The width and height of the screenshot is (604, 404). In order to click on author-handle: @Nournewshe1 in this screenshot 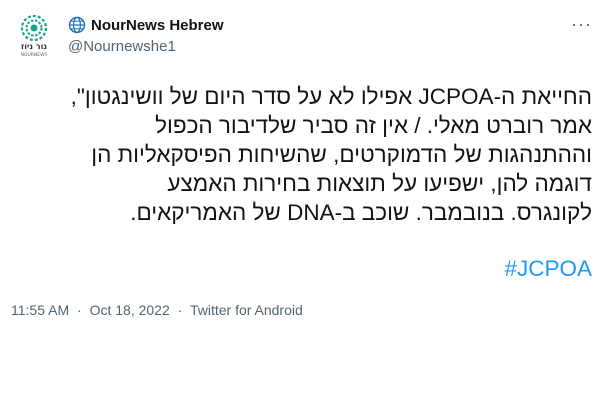, I will do `click(122, 46)`.